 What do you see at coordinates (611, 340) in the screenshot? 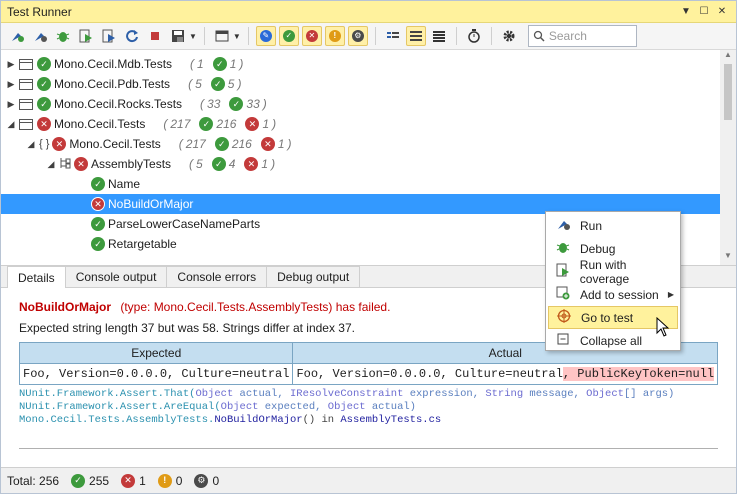
I see `menu-item-label: Collapse all` at bounding box center [611, 340].